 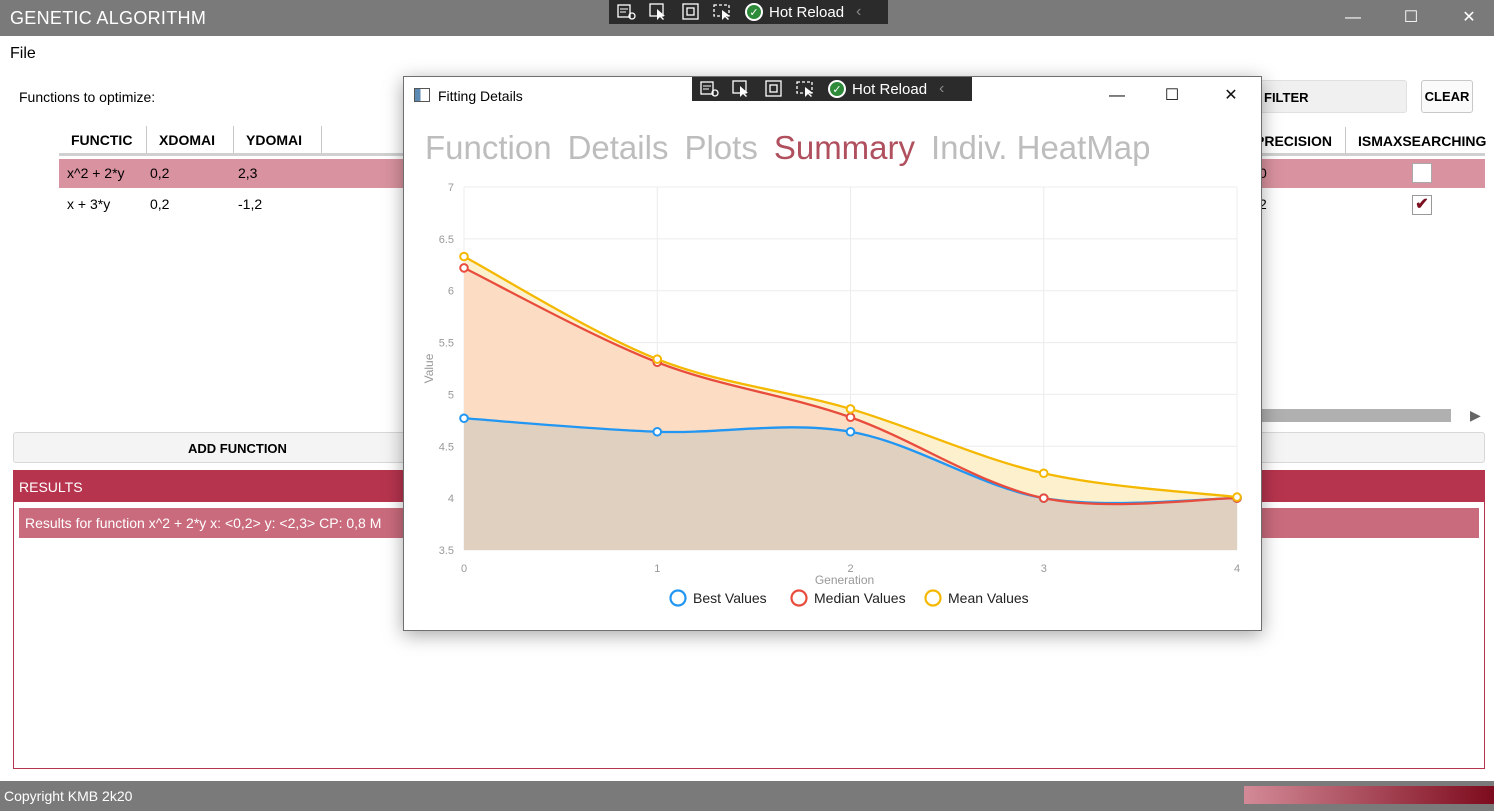 I want to click on tab-summary: Summary, so click(x=844, y=148).